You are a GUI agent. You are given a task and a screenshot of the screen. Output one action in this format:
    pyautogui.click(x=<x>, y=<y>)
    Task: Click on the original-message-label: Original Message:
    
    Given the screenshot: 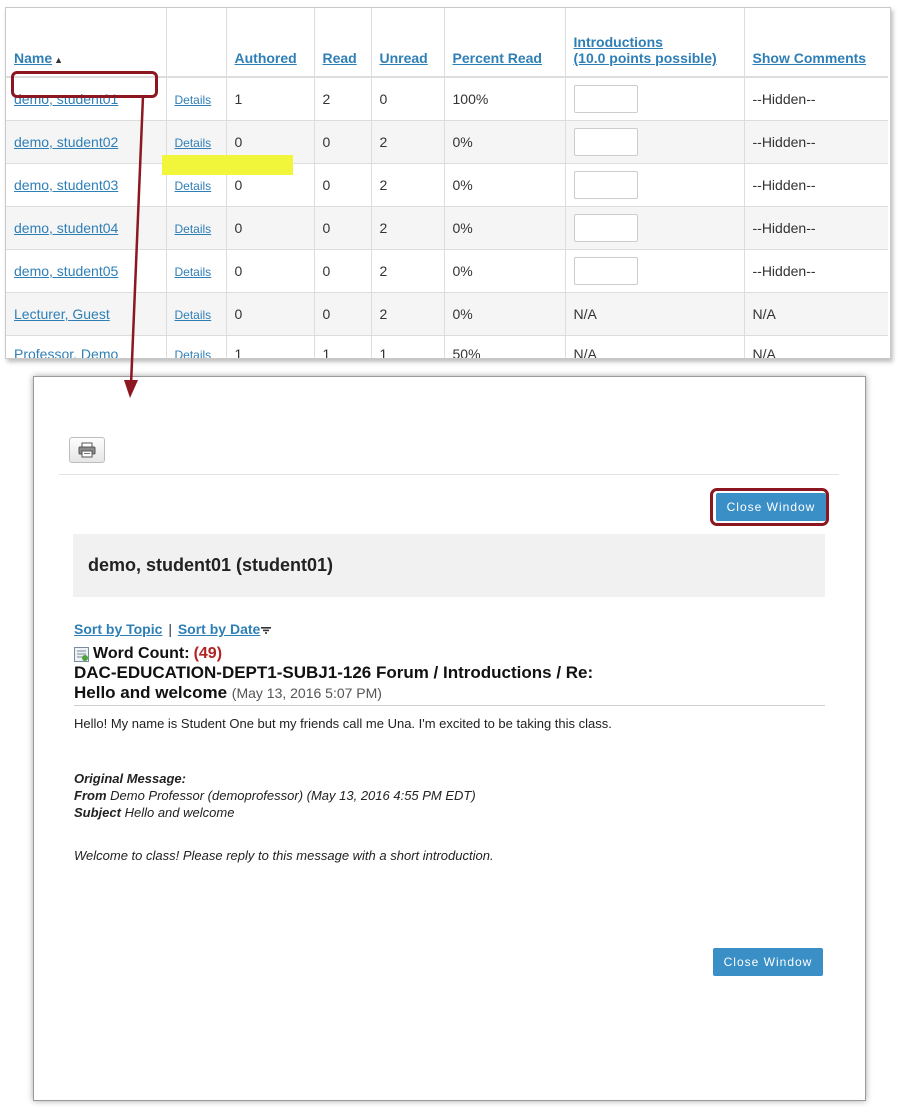 What is the action you would take?
    pyautogui.click(x=130, y=778)
    